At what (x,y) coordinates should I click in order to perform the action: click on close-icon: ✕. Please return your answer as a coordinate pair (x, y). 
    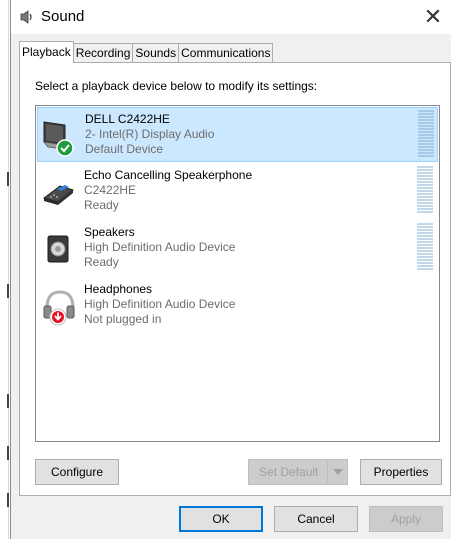
    Looking at the image, I should click on (433, 17).